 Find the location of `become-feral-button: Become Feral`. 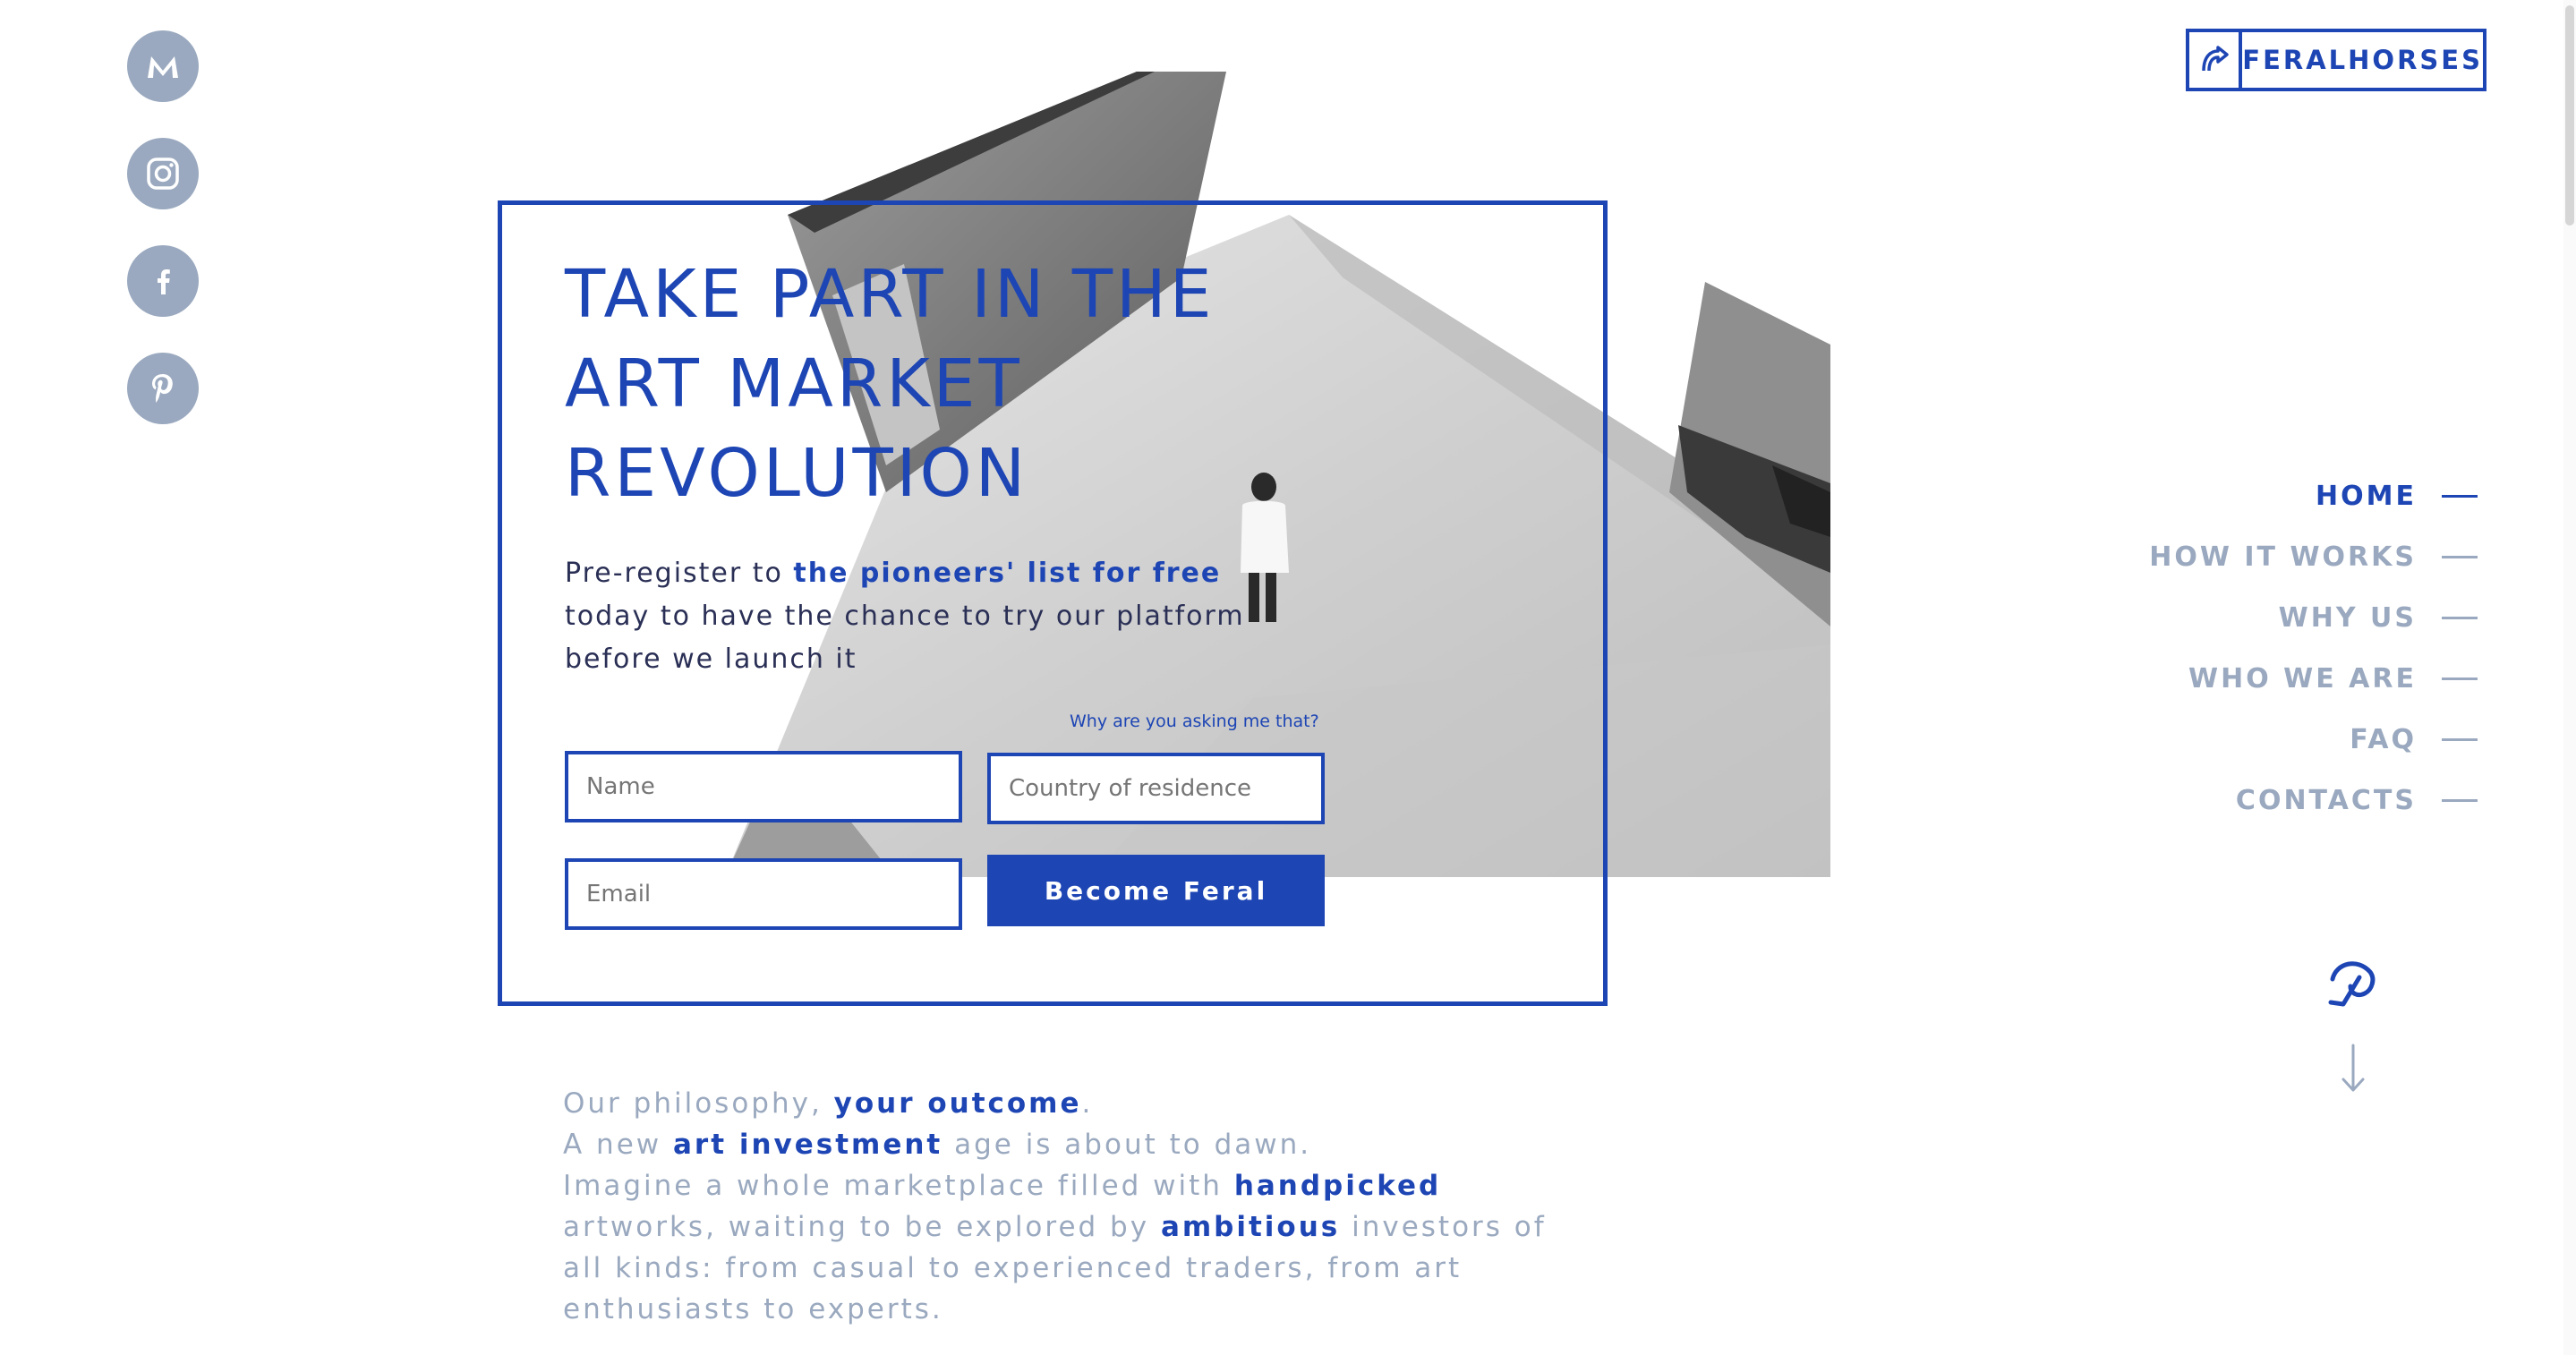

become-feral-button: Become Feral is located at coordinates (1156, 890).